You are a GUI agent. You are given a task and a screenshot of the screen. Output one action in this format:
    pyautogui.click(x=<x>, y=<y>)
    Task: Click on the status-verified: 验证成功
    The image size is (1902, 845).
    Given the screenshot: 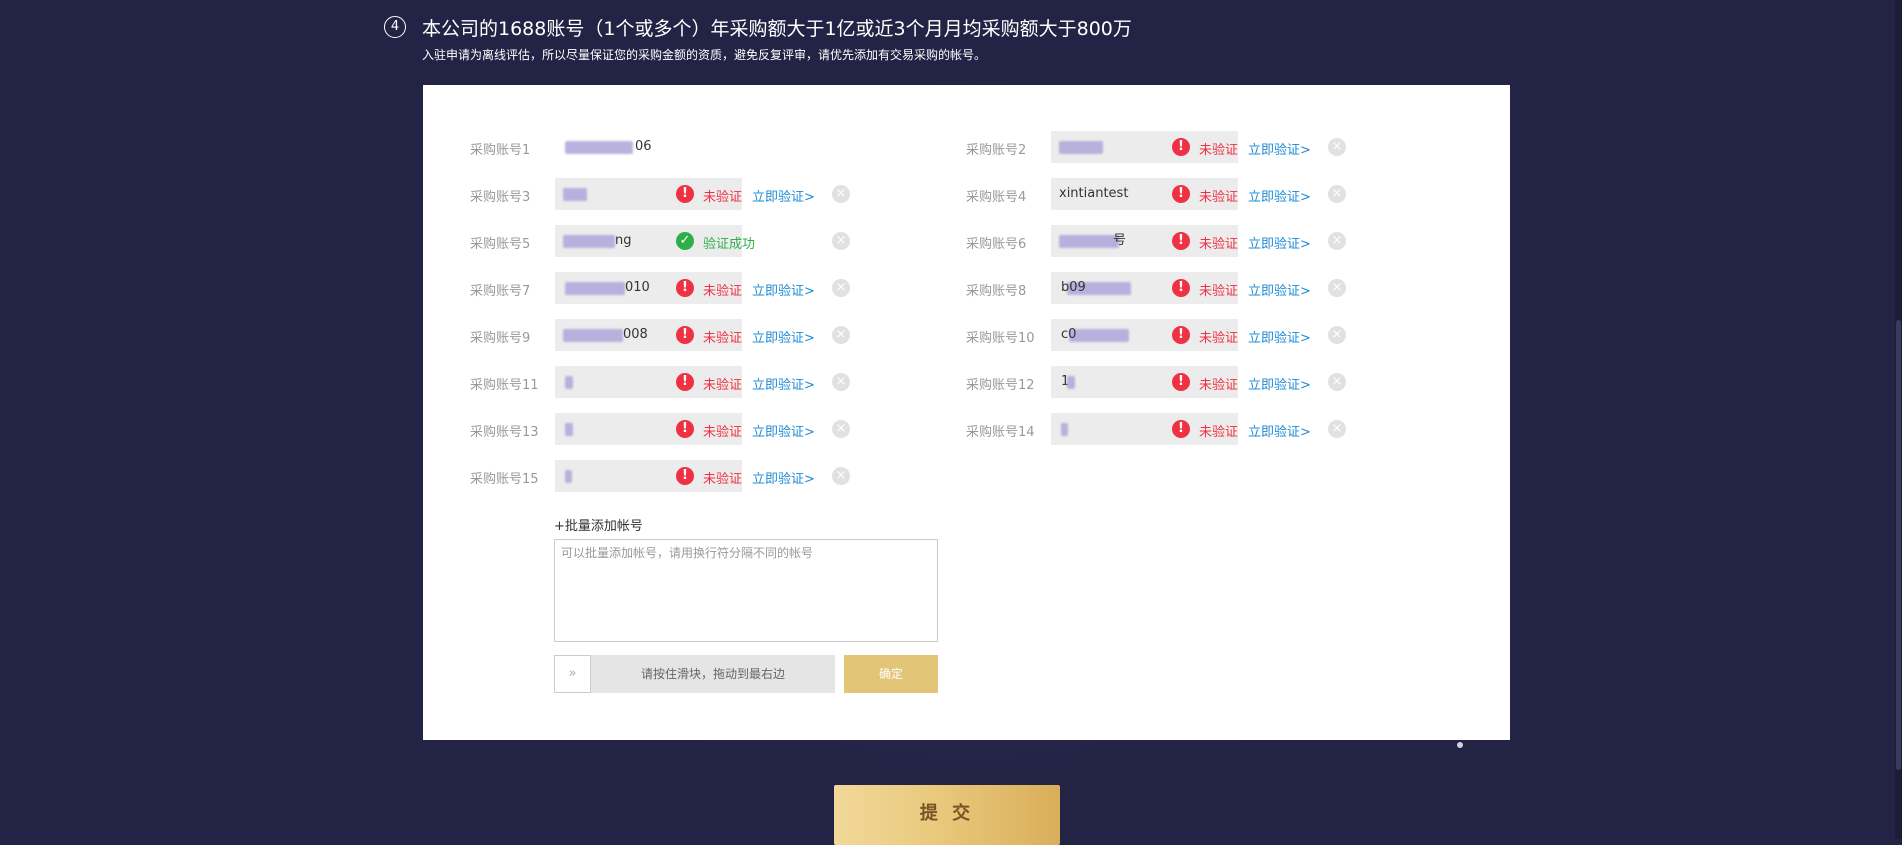 What is the action you would take?
    pyautogui.click(x=729, y=244)
    